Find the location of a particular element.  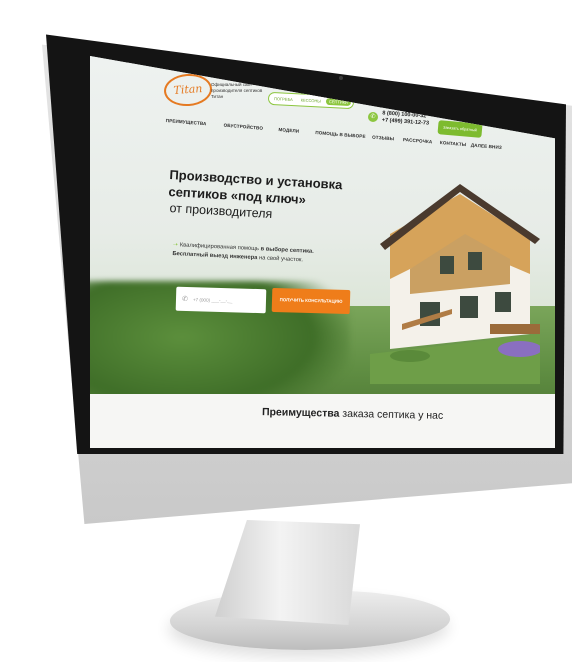

desc-text-2: на свой участок. is located at coordinates (280, 259).